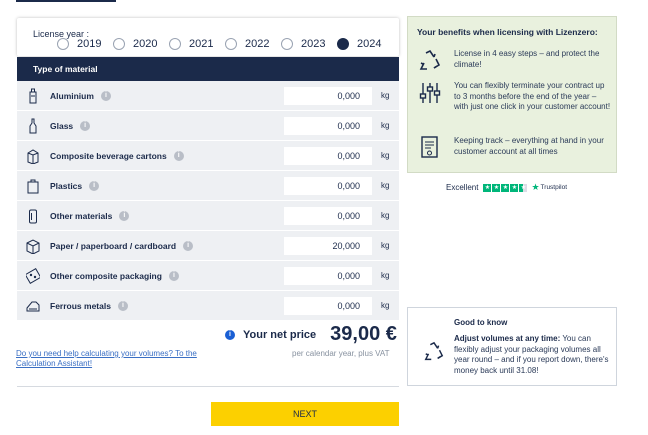 The height and width of the screenshot is (435, 648). What do you see at coordinates (305, 414) in the screenshot?
I see `next-button: NEXT` at bounding box center [305, 414].